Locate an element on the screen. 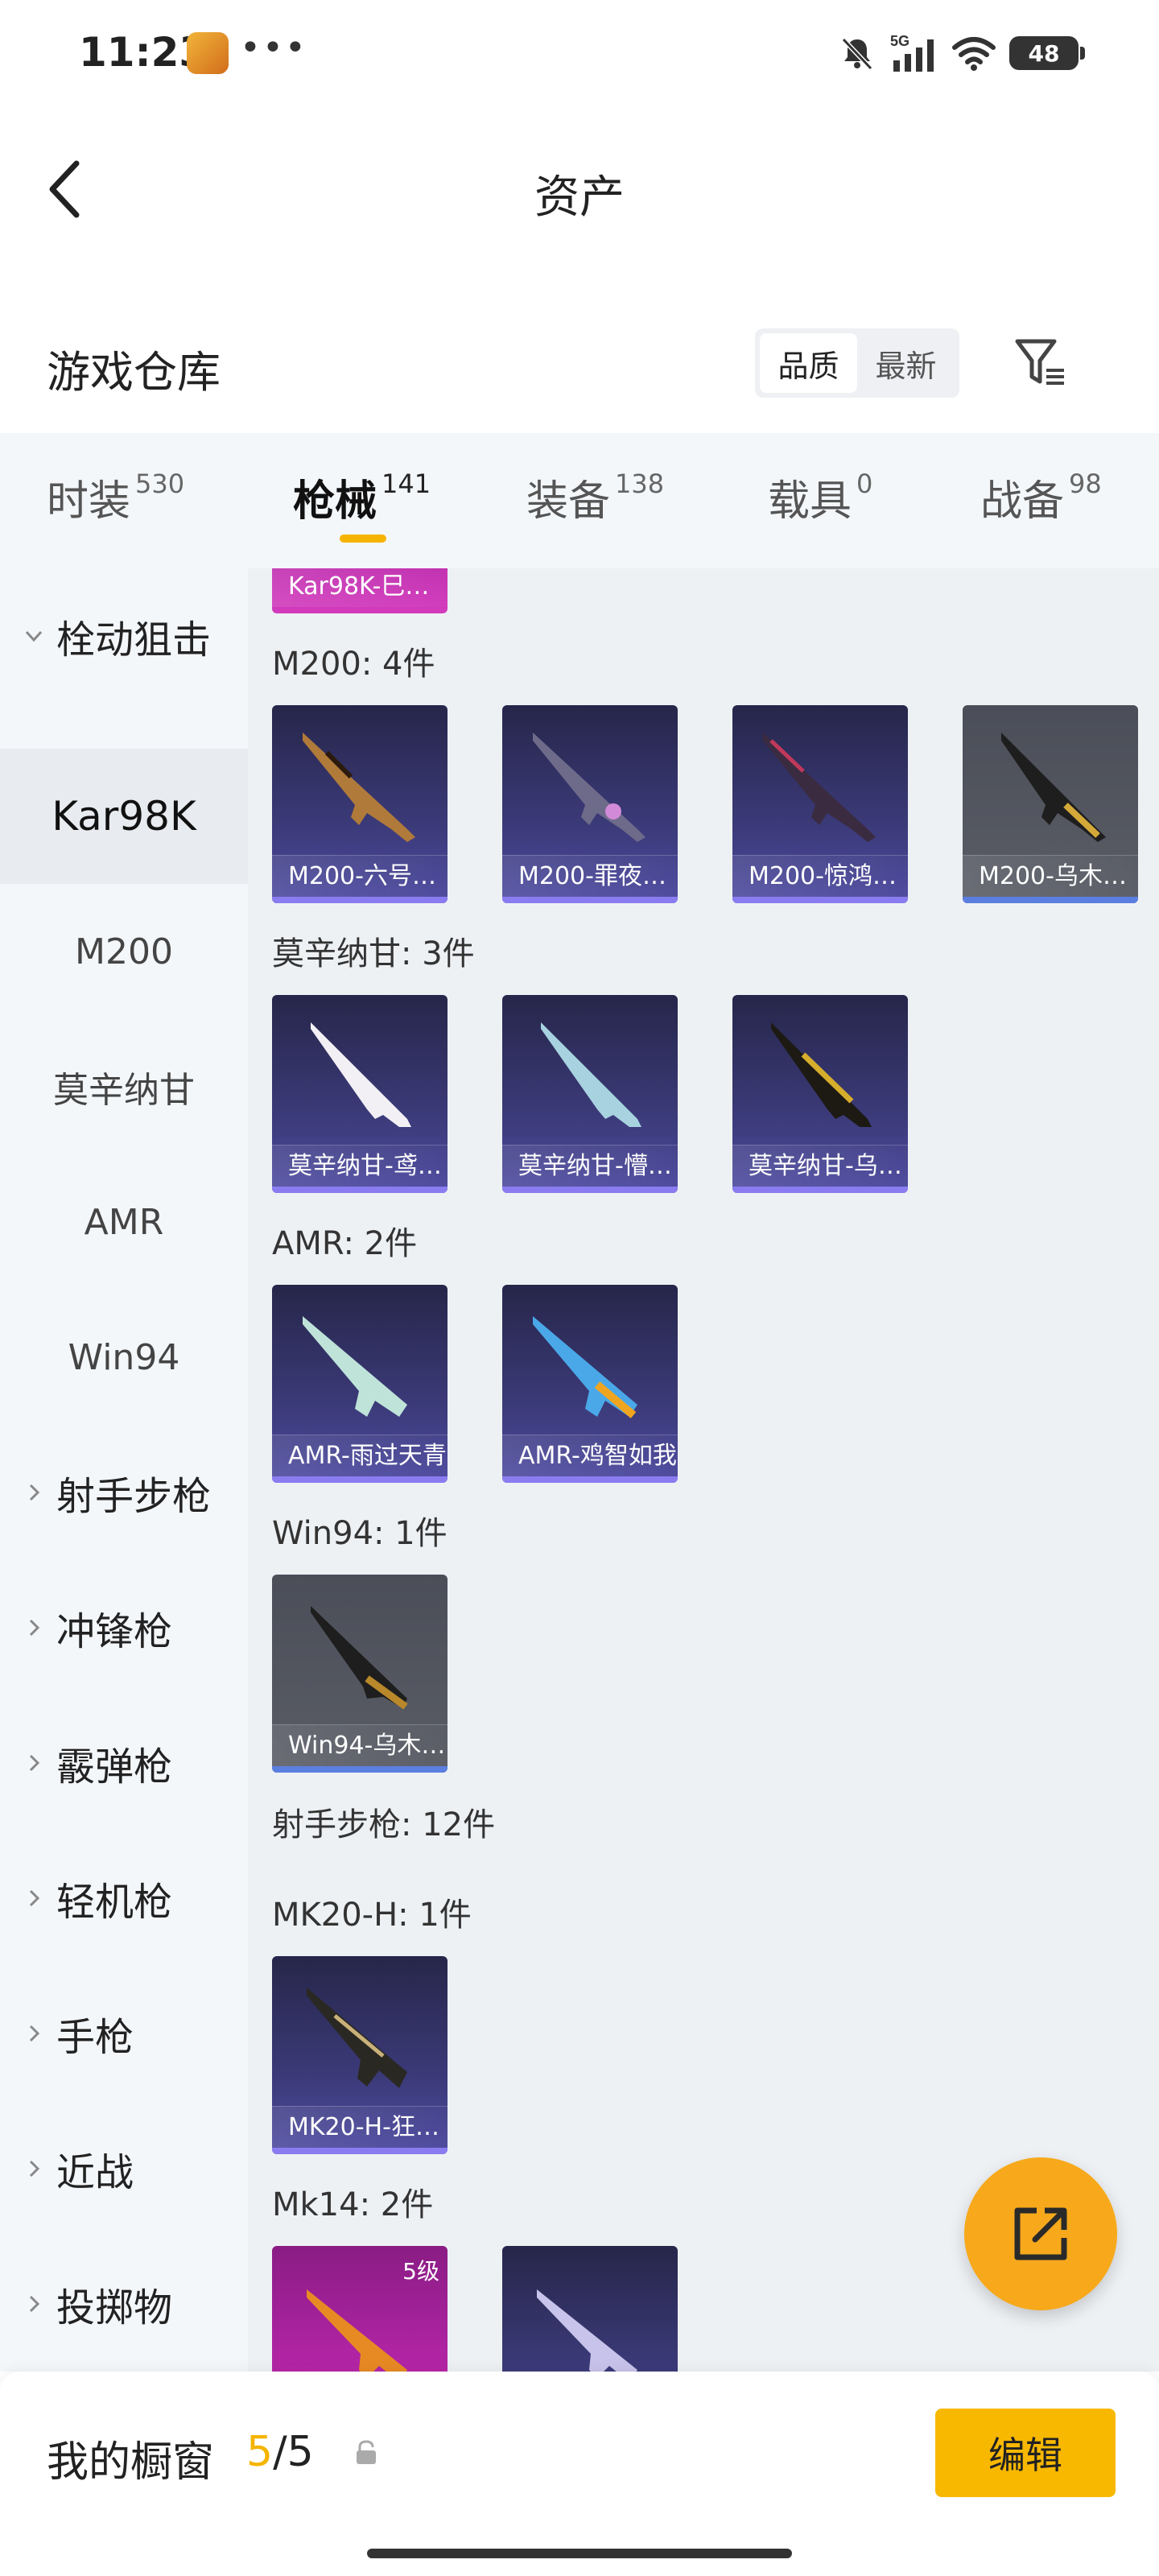 Image resolution: width=1159 pixels, height=2576 pixels. active-tab-indicator is located at coordinates (363, 539).